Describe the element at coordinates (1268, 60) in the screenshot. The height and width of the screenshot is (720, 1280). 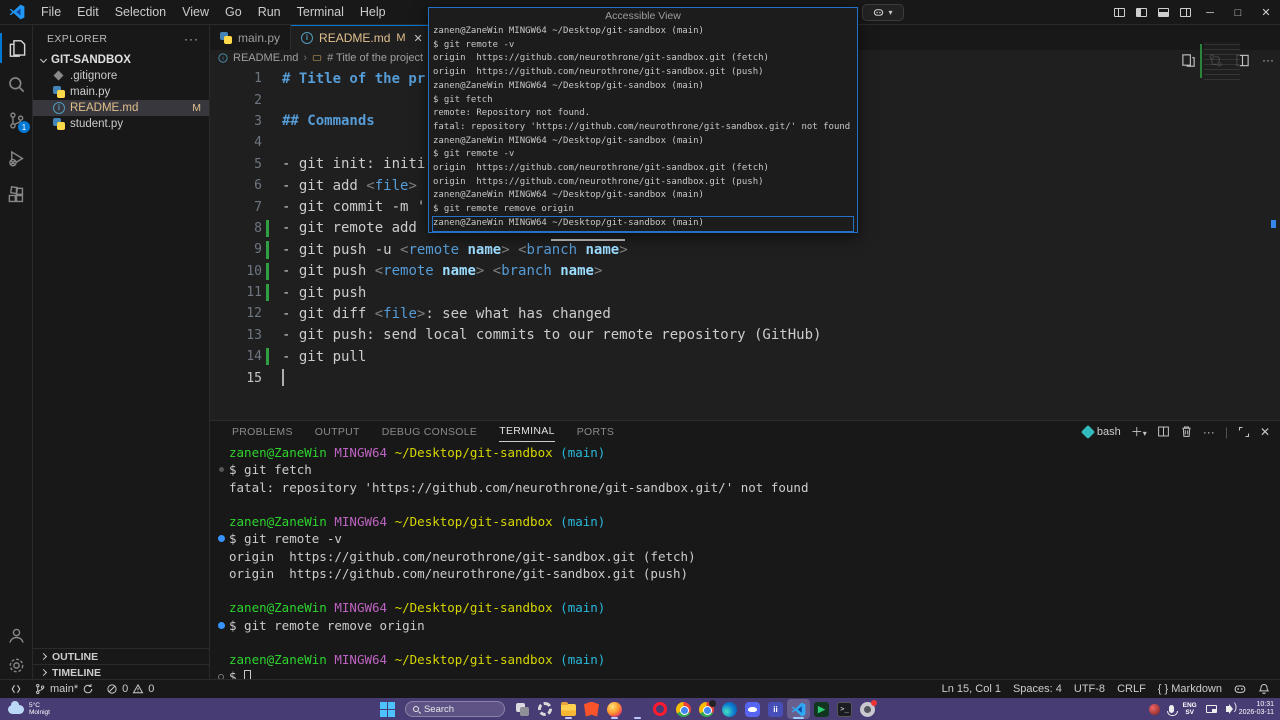
I see `editor-more-actions-icon: ···` at that location.